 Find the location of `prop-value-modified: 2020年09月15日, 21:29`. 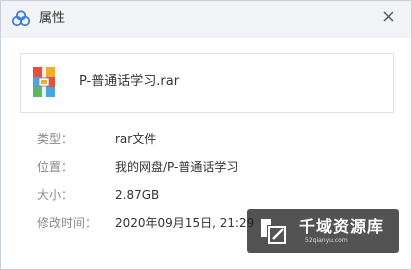

prop-value-modified: 2020年09月15日, 21:29 is located at coordinates (185, 223).